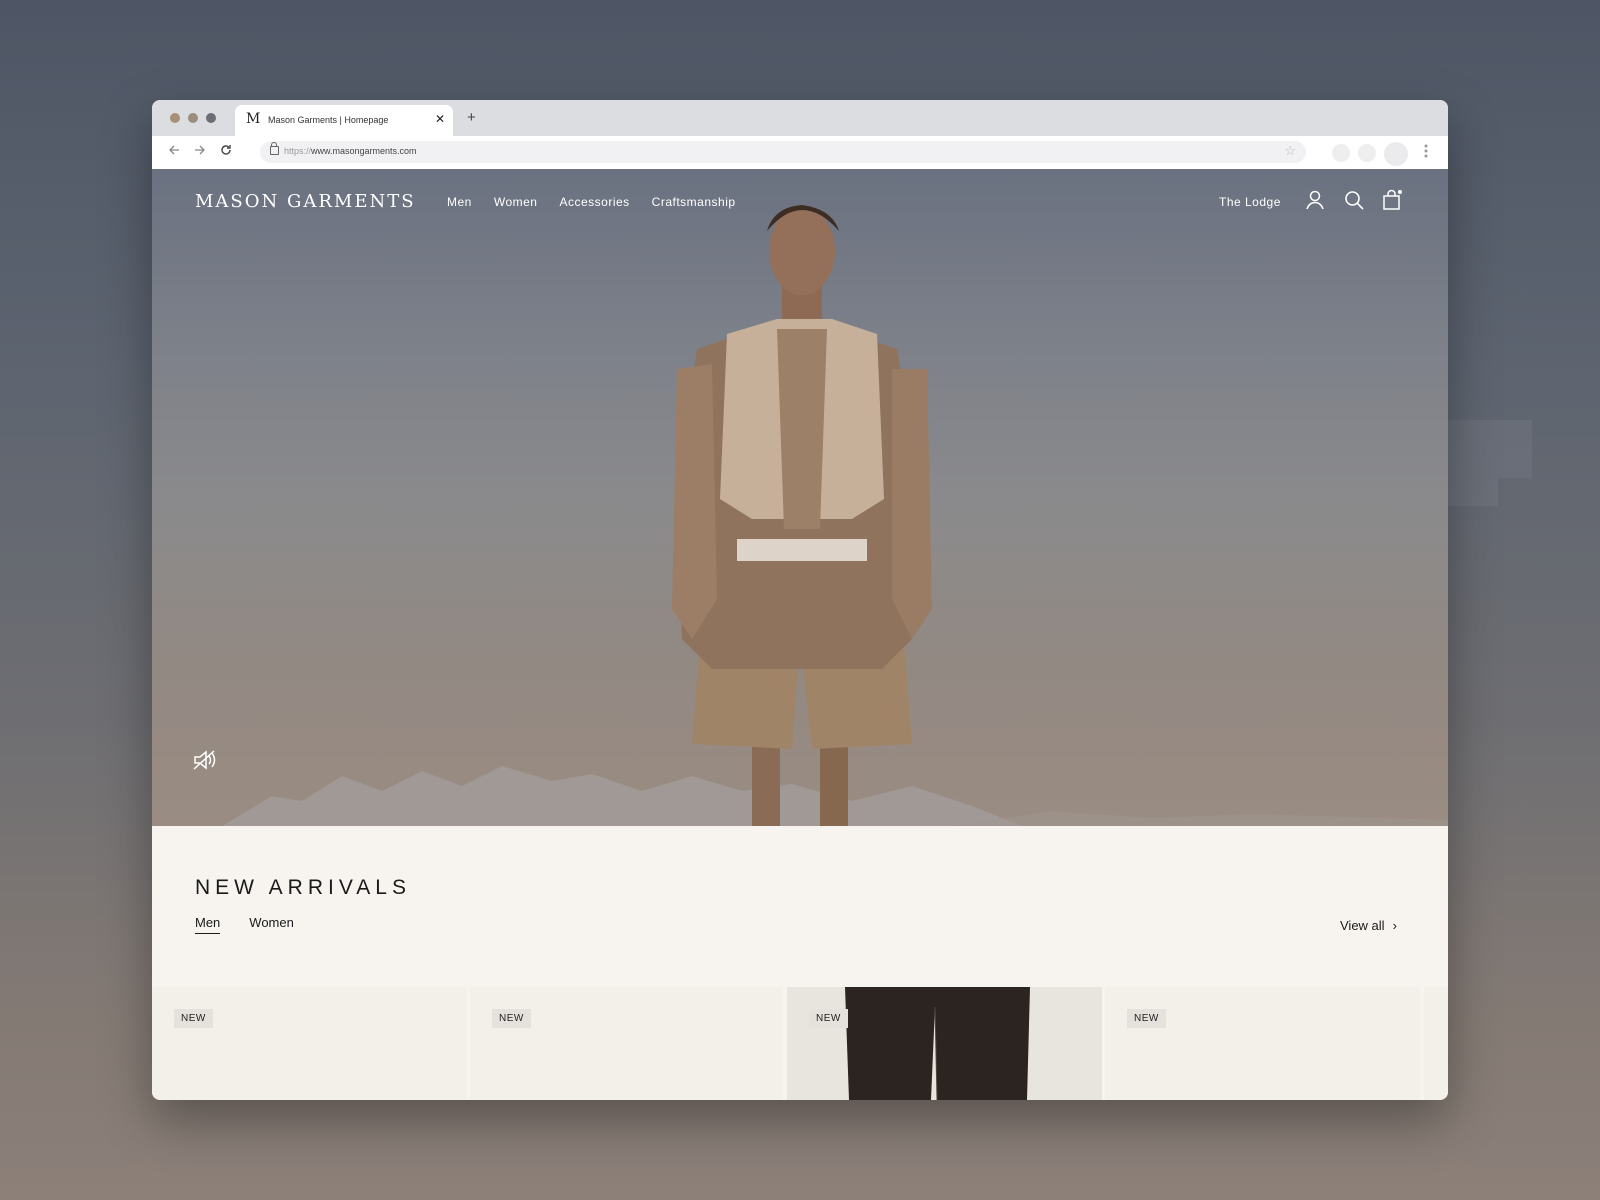 The width and height of the screenshot is (1600, 1200). I want to click on tab-men: Men, so click(208, 924).